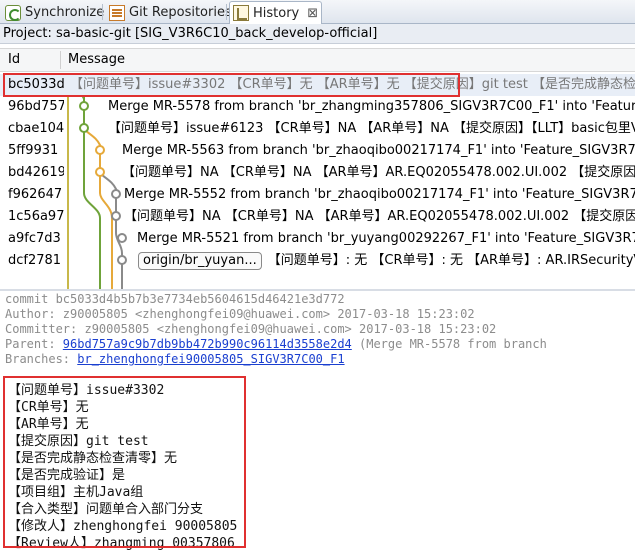 This screenshot has height=552, width=635. Describe the element at coordinates (312, 13) in the screenshot. I see `close-tab-icon: ⊠` at that location.